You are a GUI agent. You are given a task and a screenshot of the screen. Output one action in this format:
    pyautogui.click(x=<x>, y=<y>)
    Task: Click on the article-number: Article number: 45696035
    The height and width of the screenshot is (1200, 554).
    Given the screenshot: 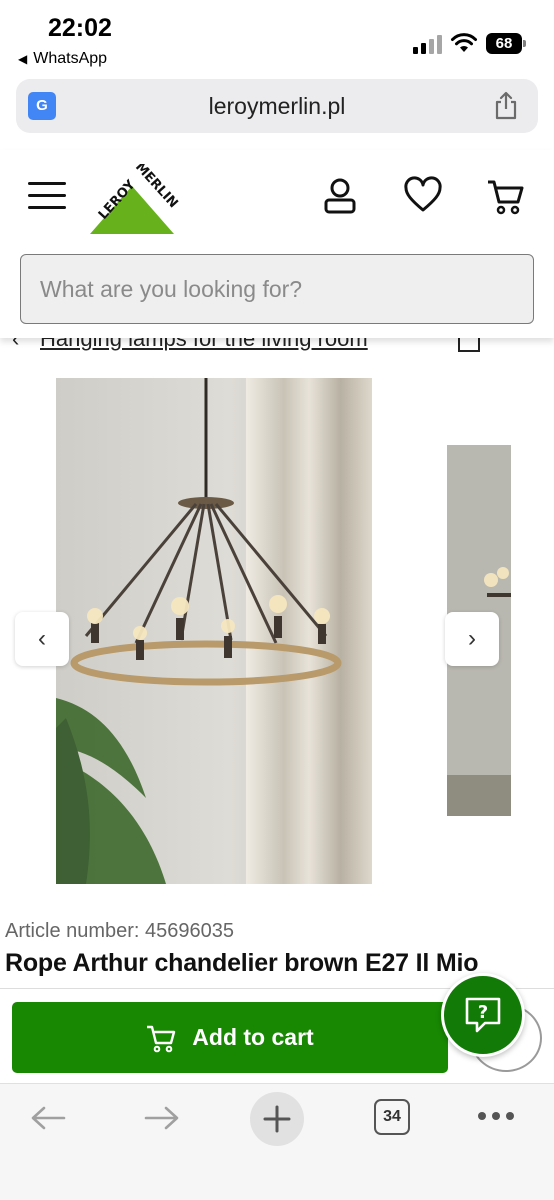 What is the action you would take?
    pyautogui.click(x=120, y=931)
    